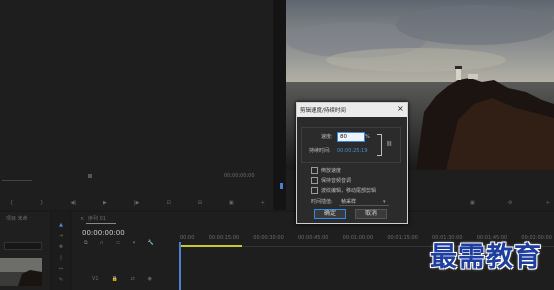 The image size is (554, 290). What do you see at coordinates (323, 111) in the screenshot?
I see `dialog-title: 剪辑速度/持续时间` at bounding box center [323, 111].